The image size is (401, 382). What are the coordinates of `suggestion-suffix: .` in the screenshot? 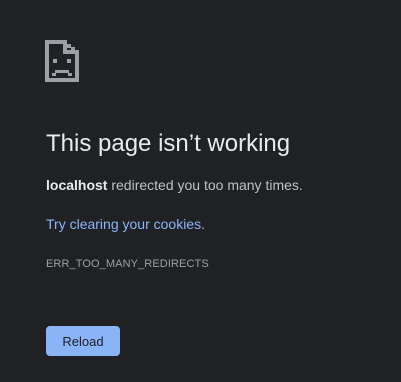 It's located at (203, 224).